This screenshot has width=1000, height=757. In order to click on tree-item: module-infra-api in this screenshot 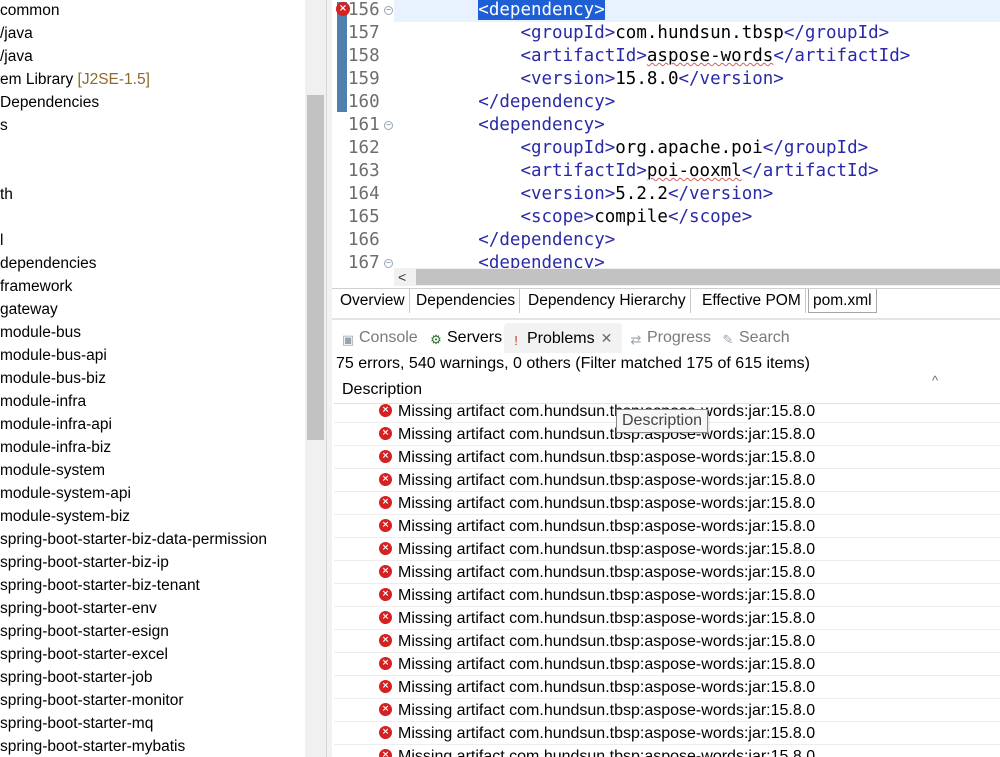, I will do `click(152, 425)`.